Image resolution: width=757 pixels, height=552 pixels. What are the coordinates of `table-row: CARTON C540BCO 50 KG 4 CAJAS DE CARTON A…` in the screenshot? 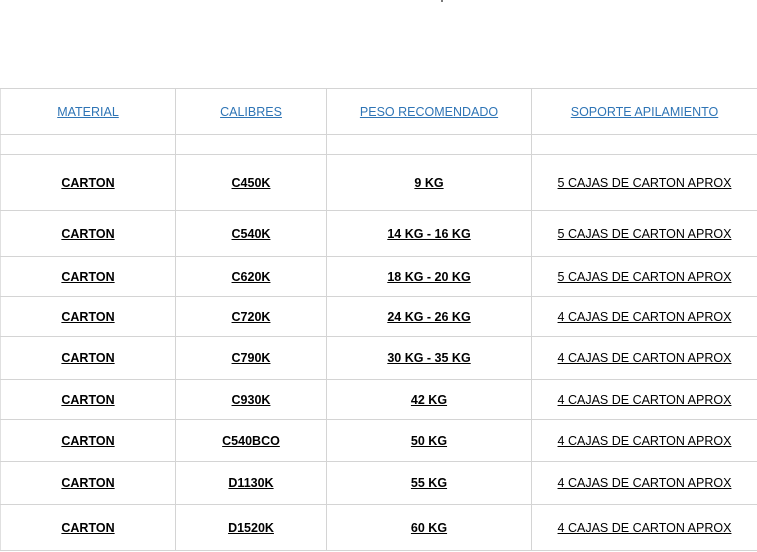 It's located at (378, 440).